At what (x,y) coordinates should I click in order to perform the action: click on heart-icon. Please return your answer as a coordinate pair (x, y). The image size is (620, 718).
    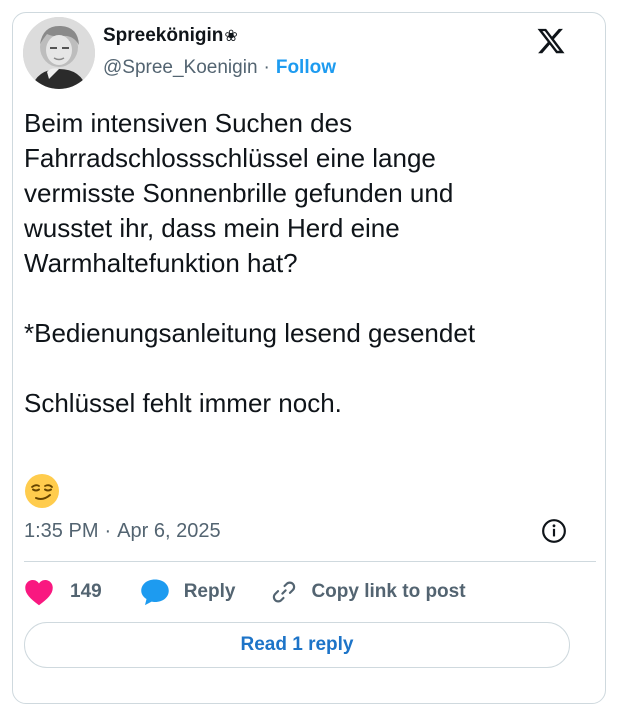
    Looking at the image, I should click on (39, 593).